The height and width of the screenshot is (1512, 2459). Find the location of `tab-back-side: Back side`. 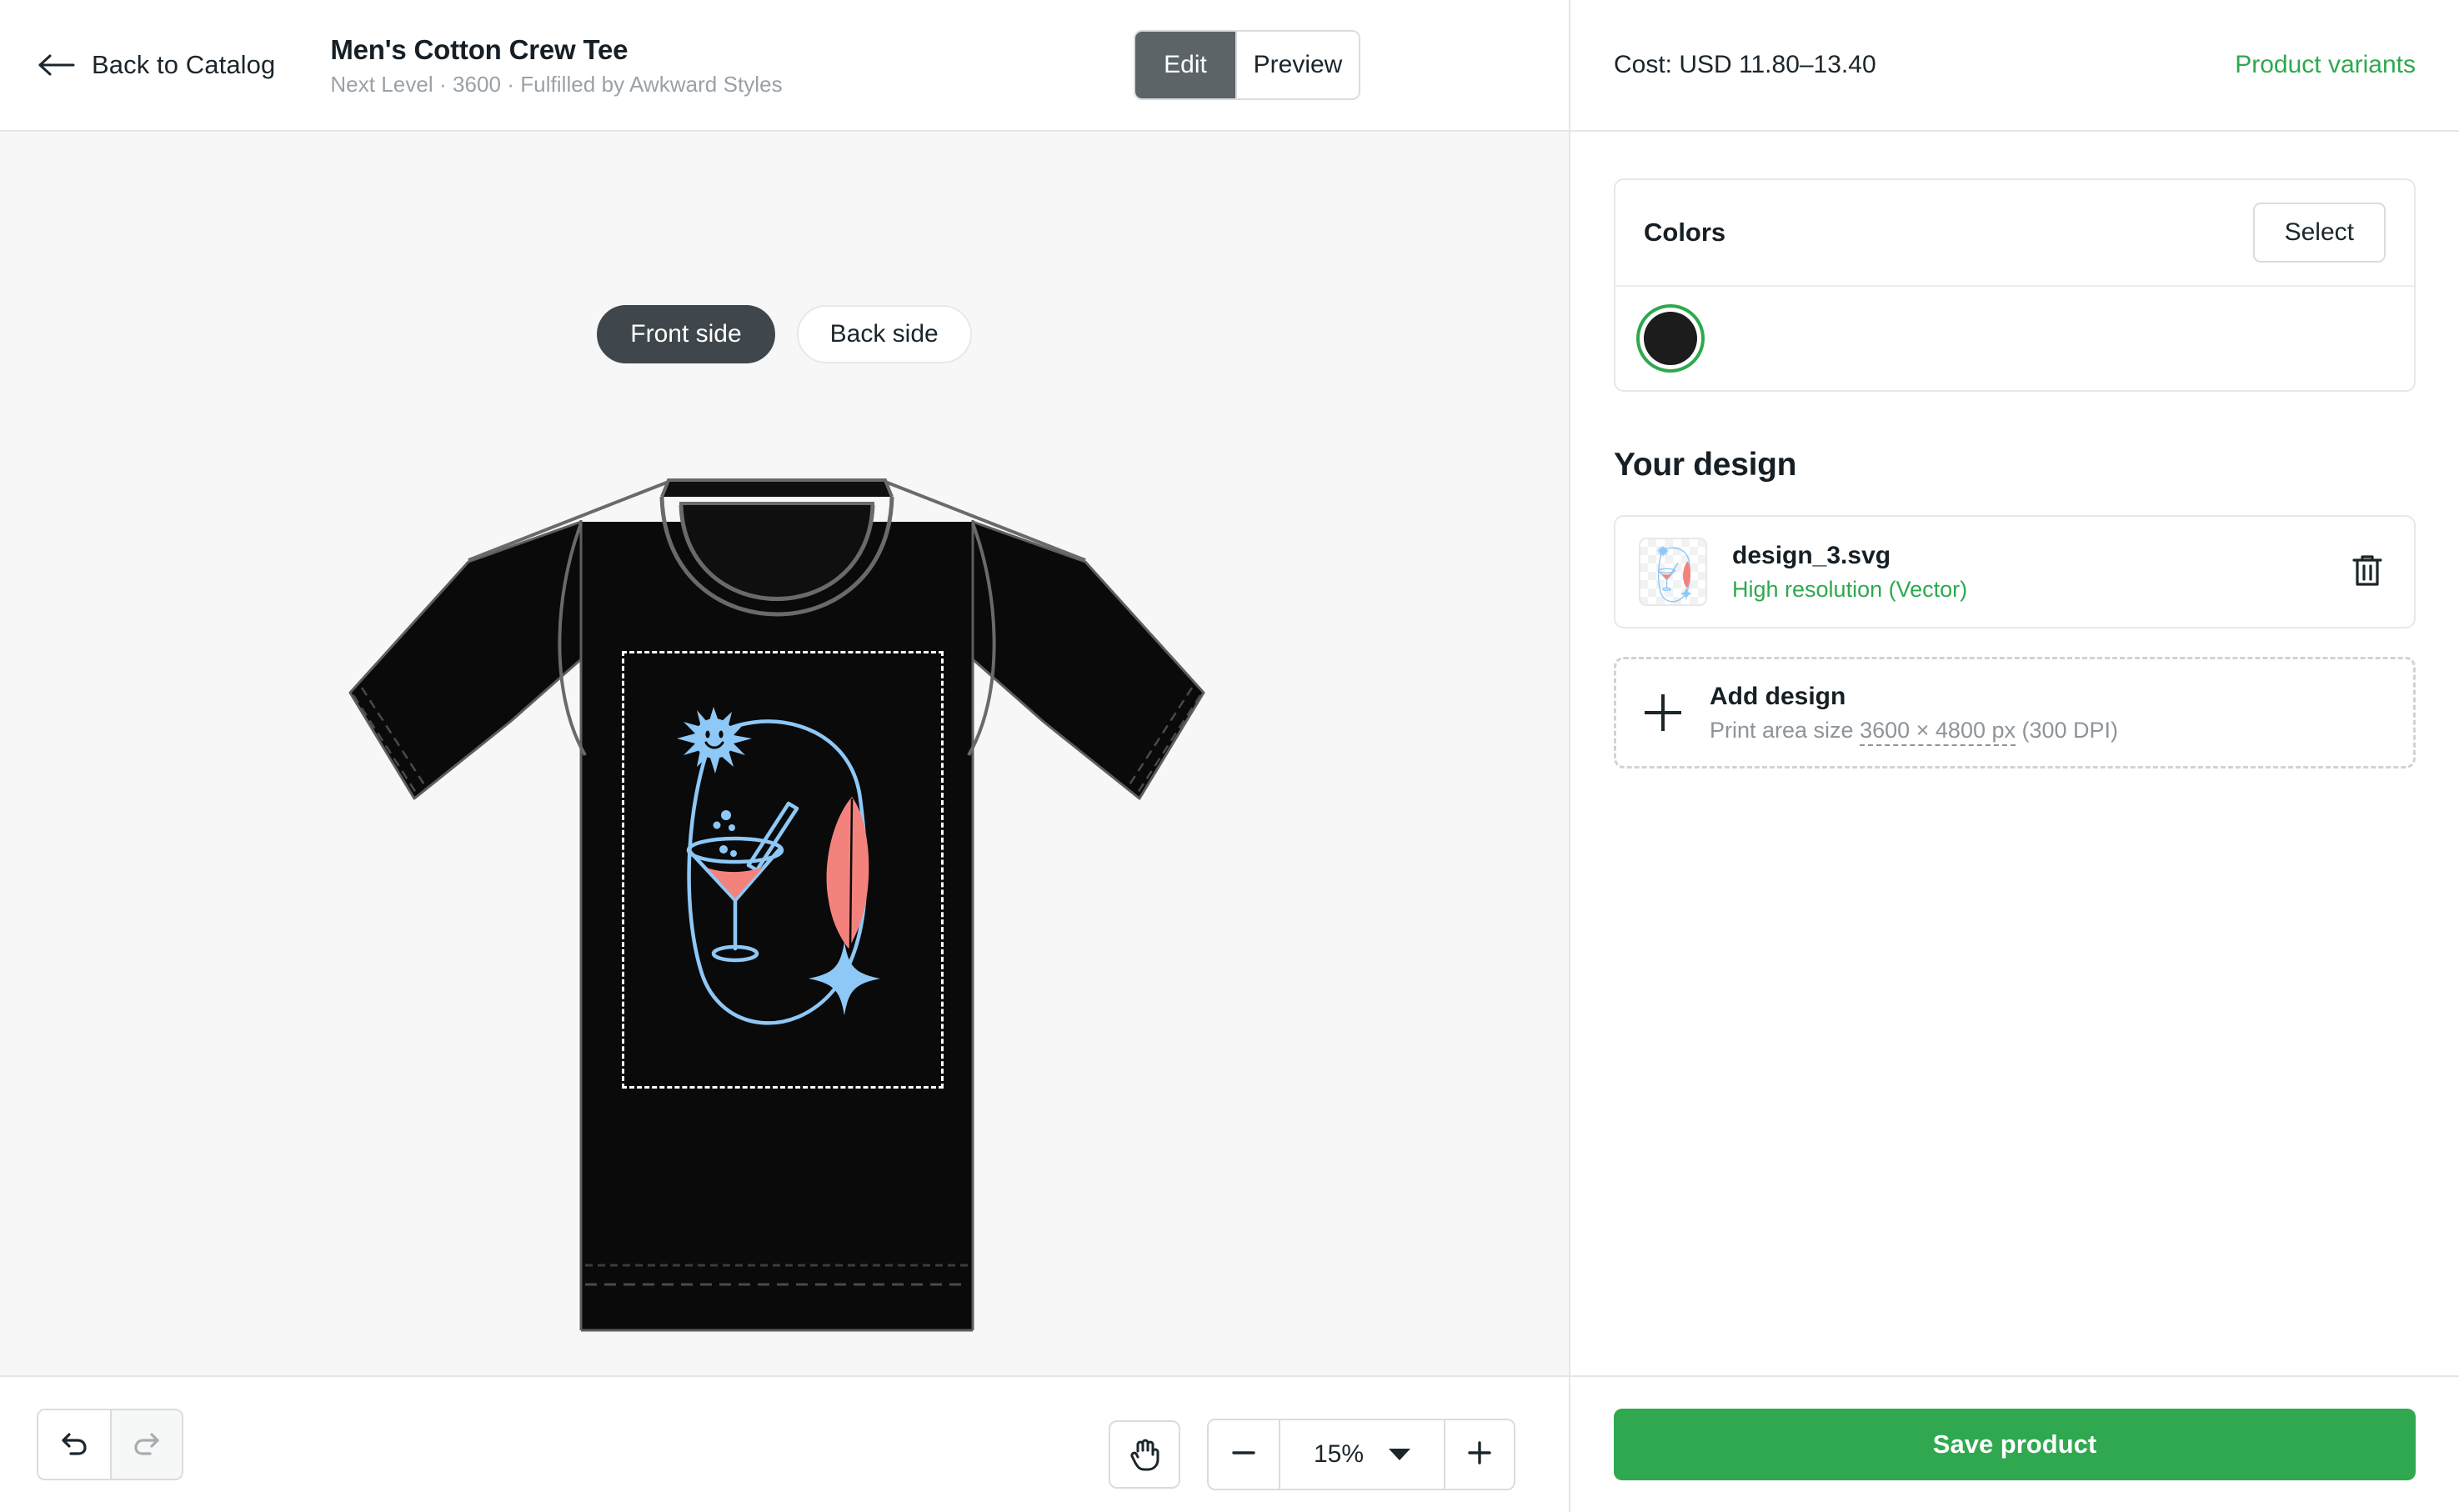

tab-back-side: Back side is located at coordinates (884, 334).